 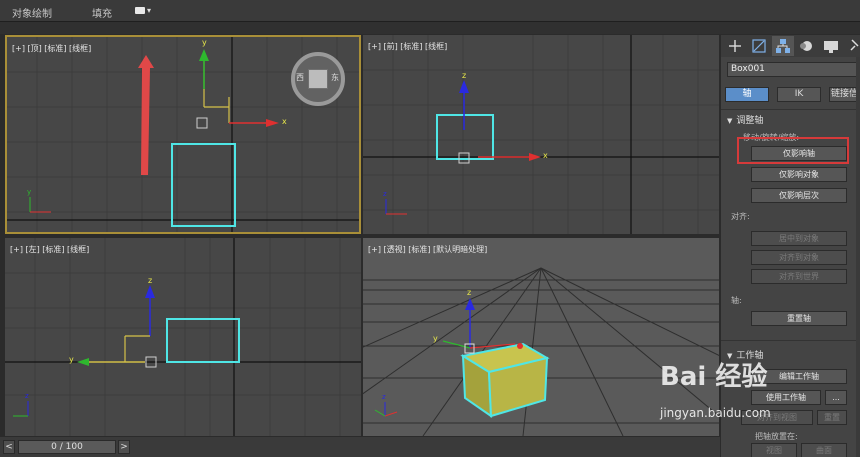 I want to click on box-front-view, so click(x=465, y=137).